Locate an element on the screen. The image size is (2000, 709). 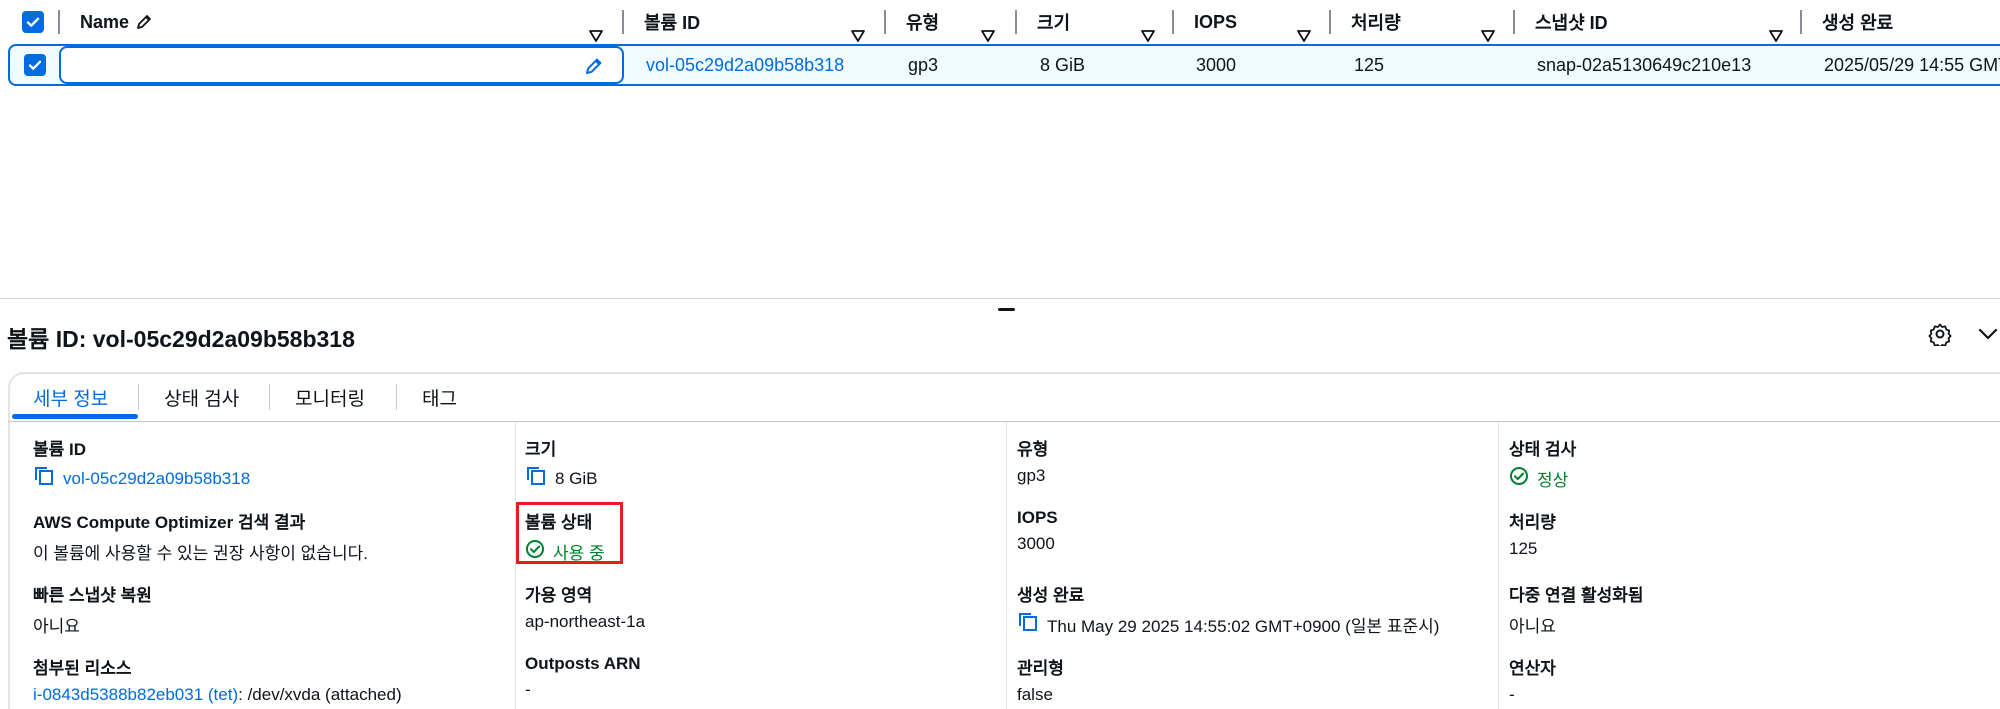
chevron-down-icon is located at coordinates (1988, 334).